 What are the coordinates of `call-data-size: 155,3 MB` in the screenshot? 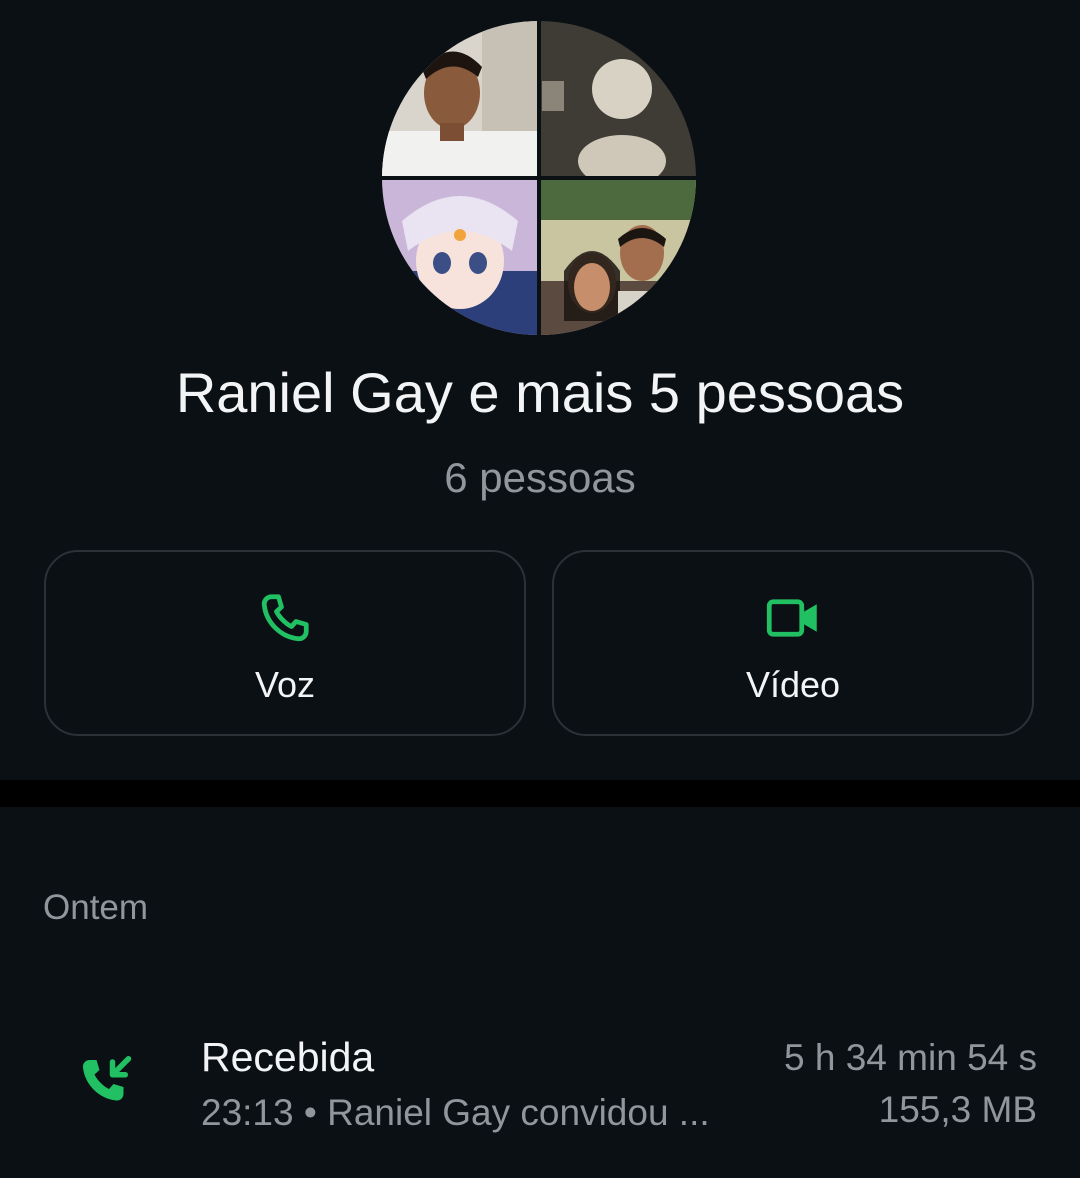 It's located at (957, 1109).